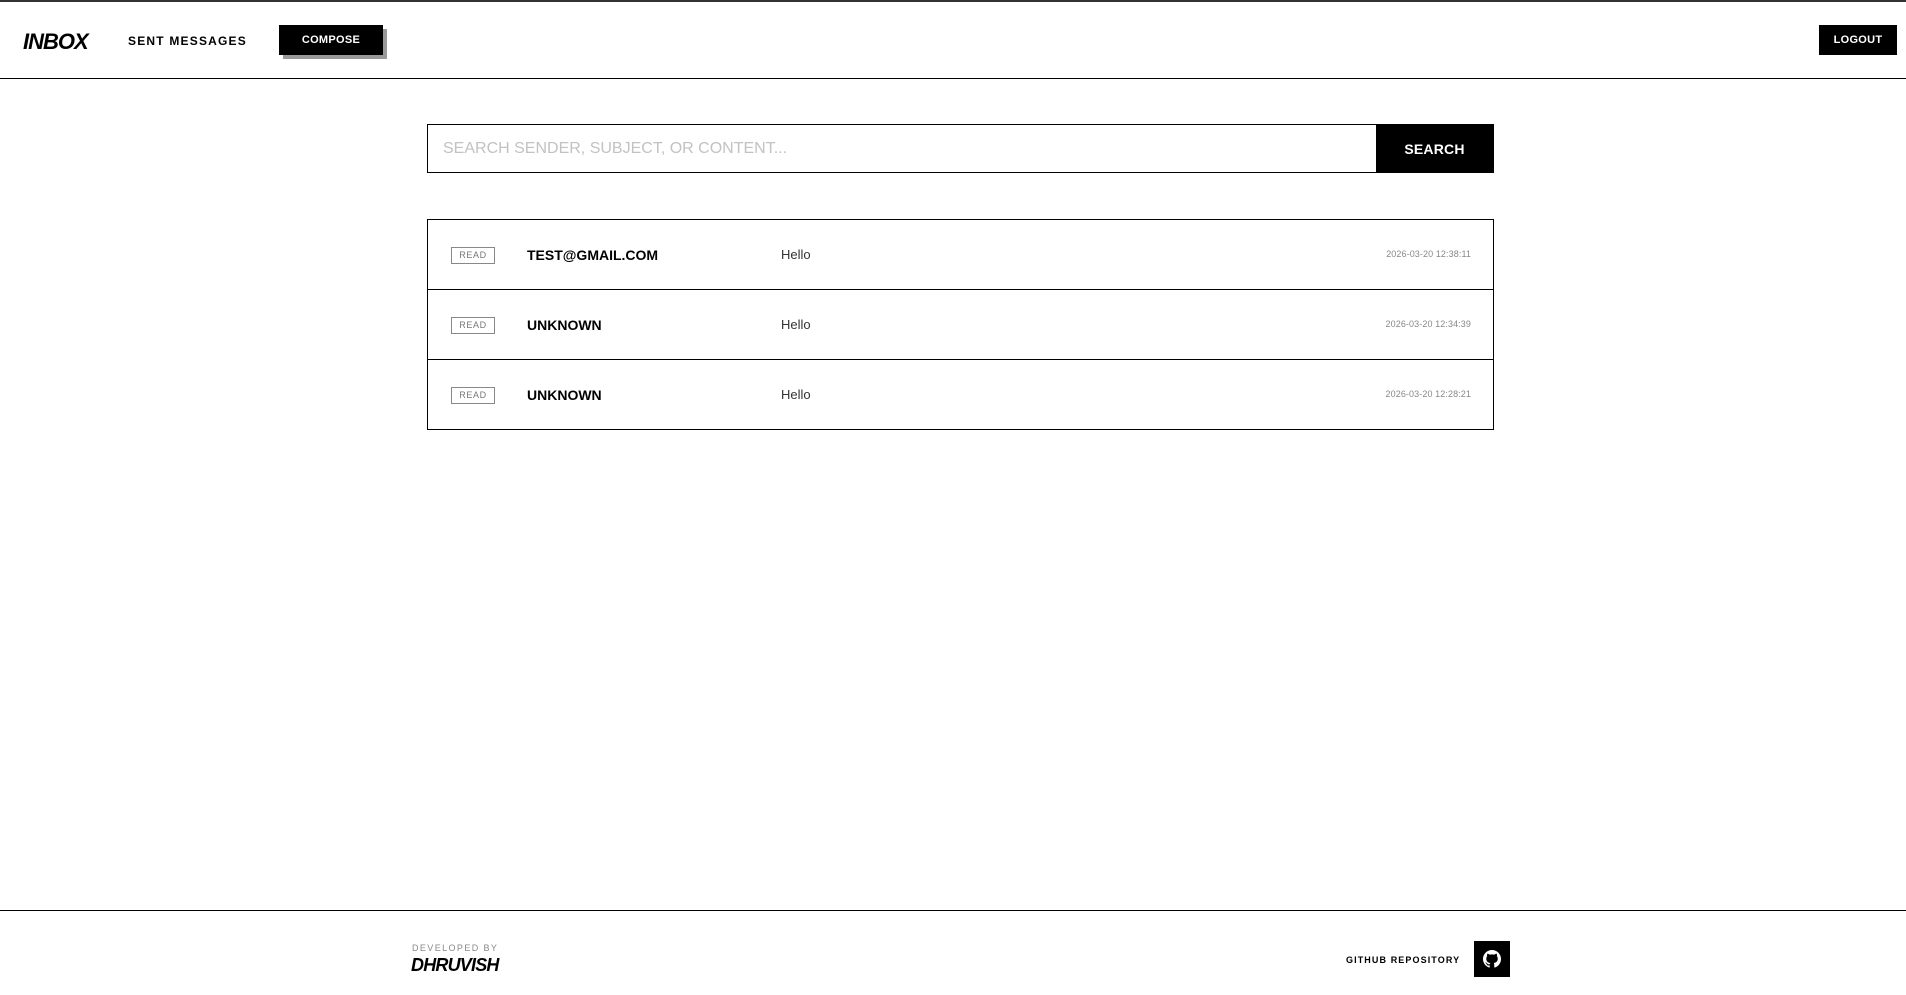  I want to click on message-row: READ UNKNOWN Hello 2026-03-20 12:28:21, so click(960, 394).